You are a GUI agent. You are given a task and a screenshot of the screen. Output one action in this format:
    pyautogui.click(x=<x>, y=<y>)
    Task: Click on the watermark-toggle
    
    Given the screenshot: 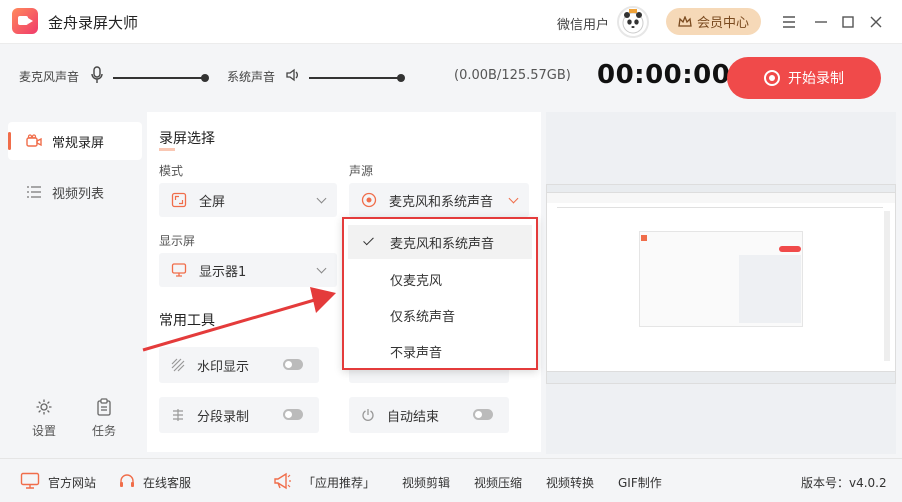 What is the action you would take?
    pyautogui.click(x=293, y=364)
    